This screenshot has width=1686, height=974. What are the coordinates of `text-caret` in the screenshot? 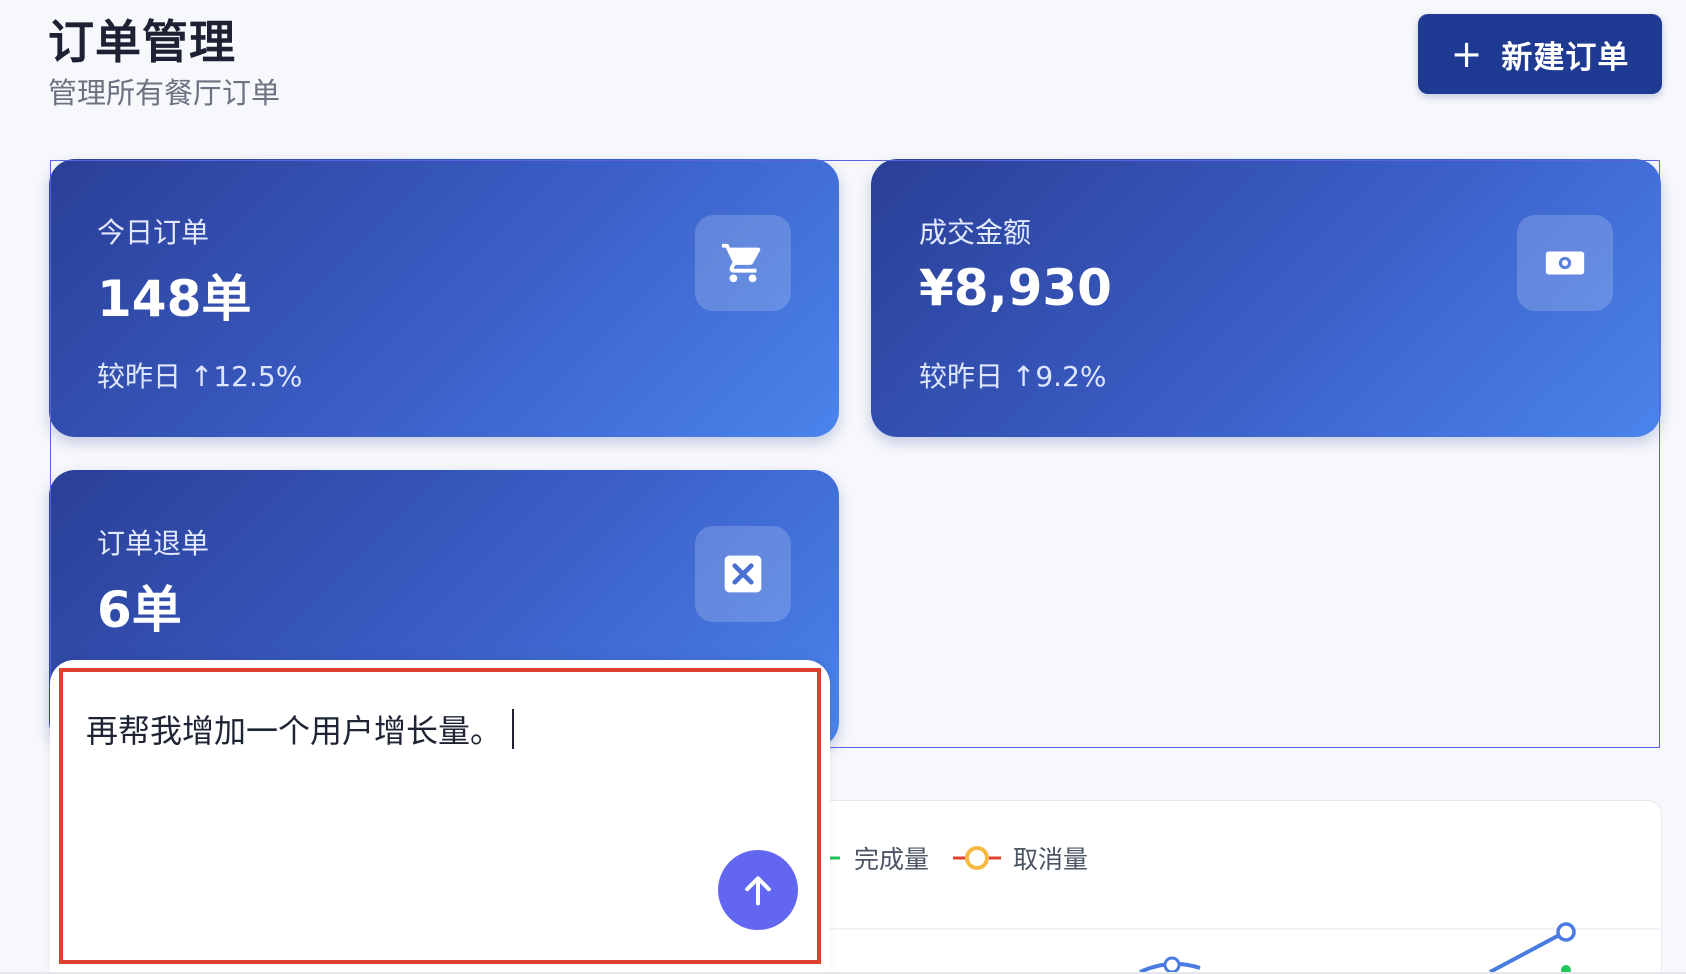 It's located at (513, 729).